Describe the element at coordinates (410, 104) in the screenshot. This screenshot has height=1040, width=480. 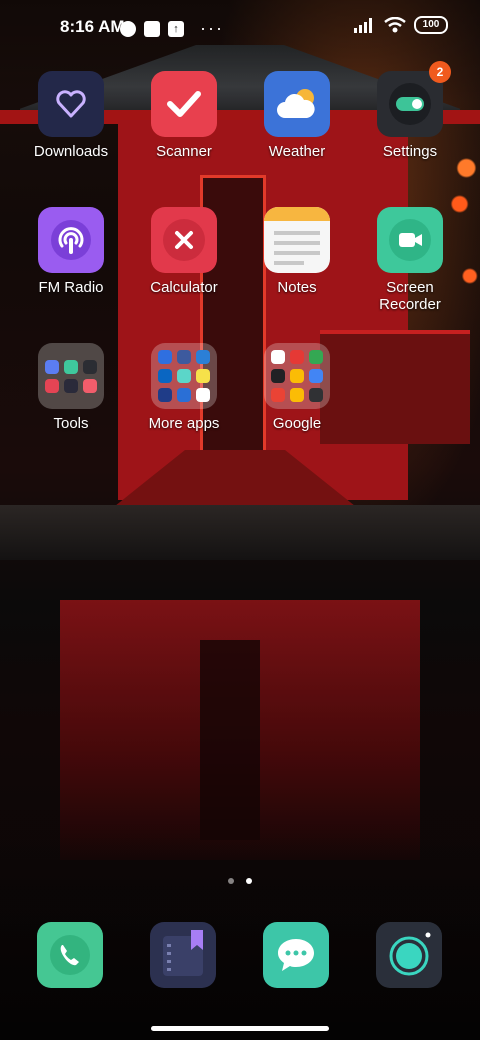
I see `toggle-icon` at that location.